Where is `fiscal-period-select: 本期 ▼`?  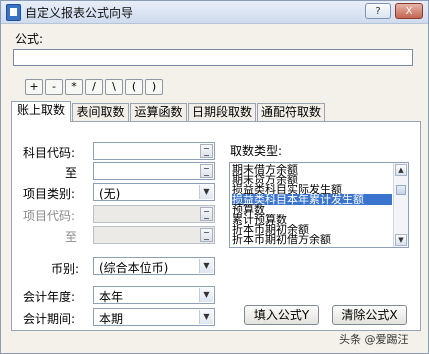 fiscal-period-select: 本期 ▼ is located at coordinates (154, 317).